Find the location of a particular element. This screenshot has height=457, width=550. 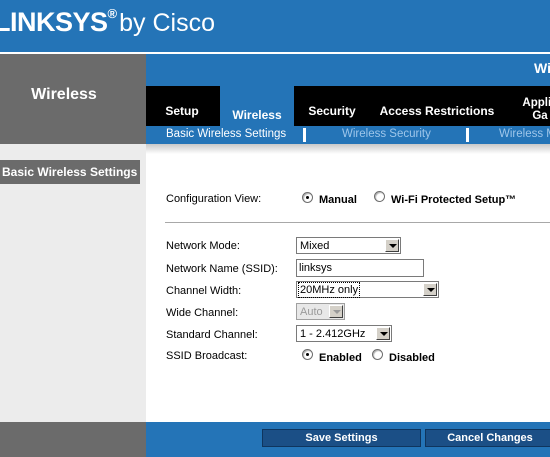

linksys-logo: LINKSYS®by Cisco is located at coordinates (107, 22).